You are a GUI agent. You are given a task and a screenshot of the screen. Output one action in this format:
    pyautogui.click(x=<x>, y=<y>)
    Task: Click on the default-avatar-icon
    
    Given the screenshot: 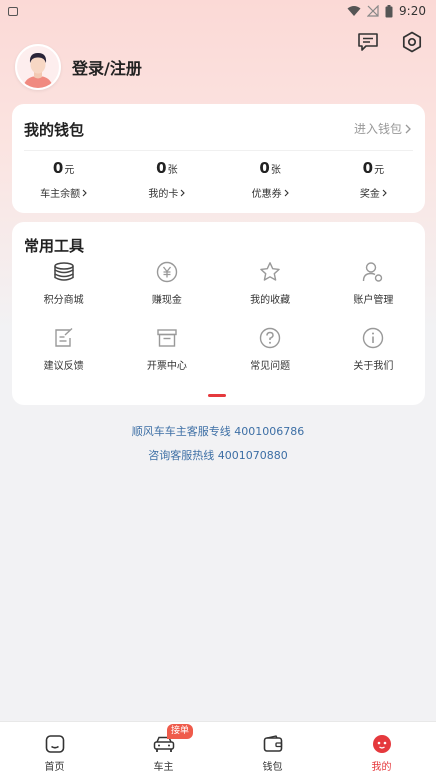 What is the action you would take?
    pyautogui.click(x=38, y=67)
    